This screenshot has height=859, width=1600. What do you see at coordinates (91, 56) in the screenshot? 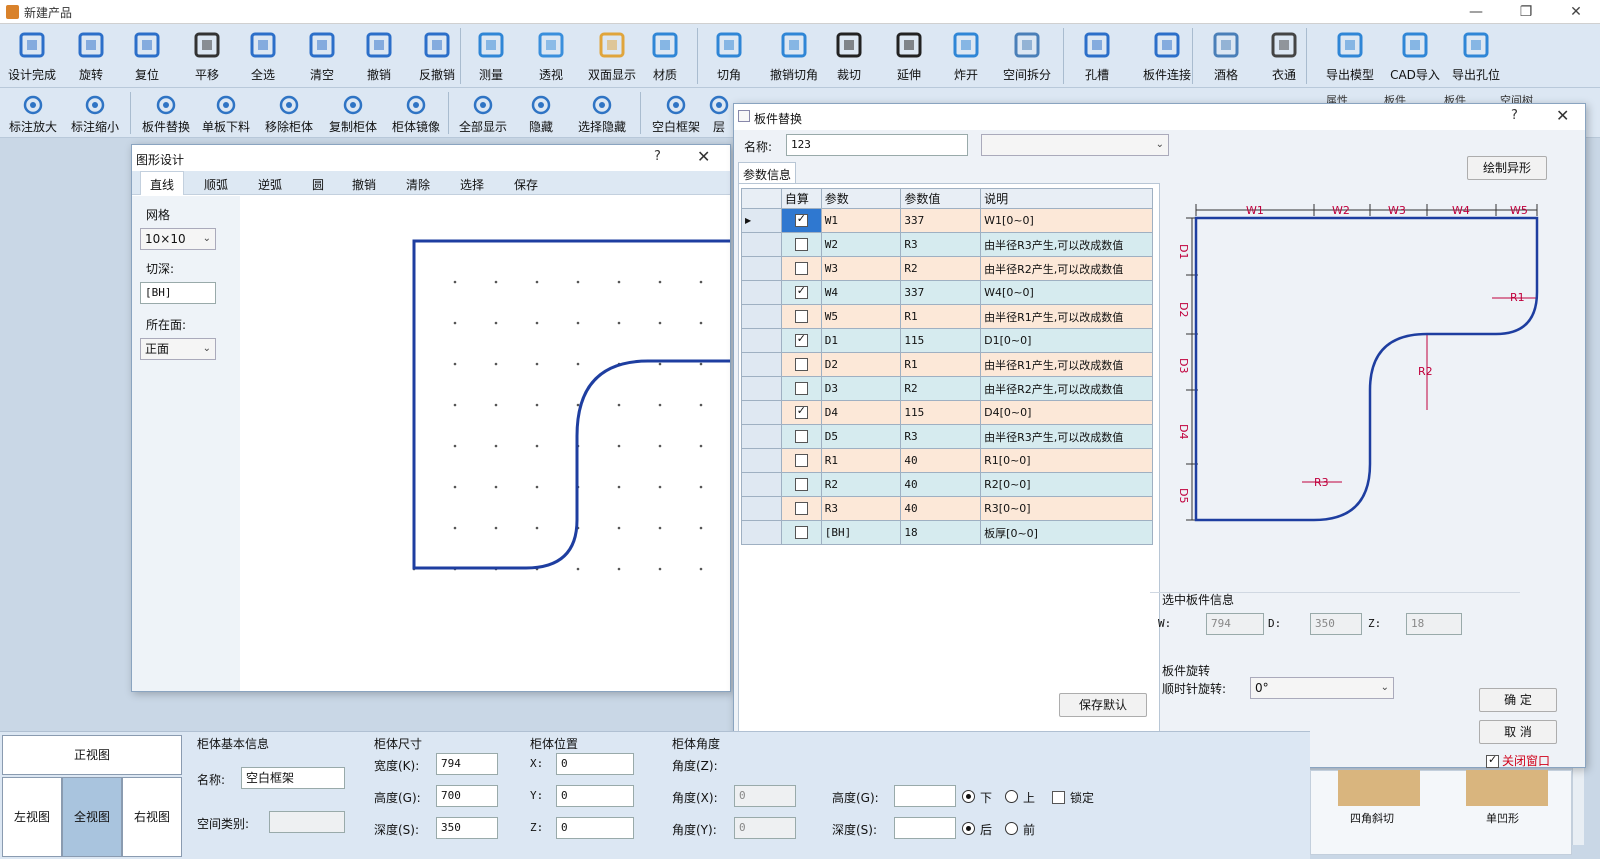
I see `rotate-button: 旋转` at bounding box center [91, 56].